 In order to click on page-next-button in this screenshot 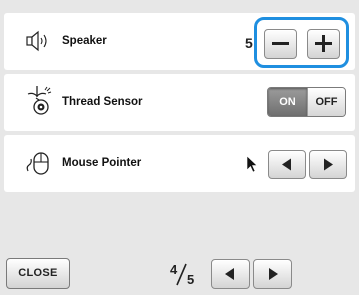, I will do `click(272, 274)`.